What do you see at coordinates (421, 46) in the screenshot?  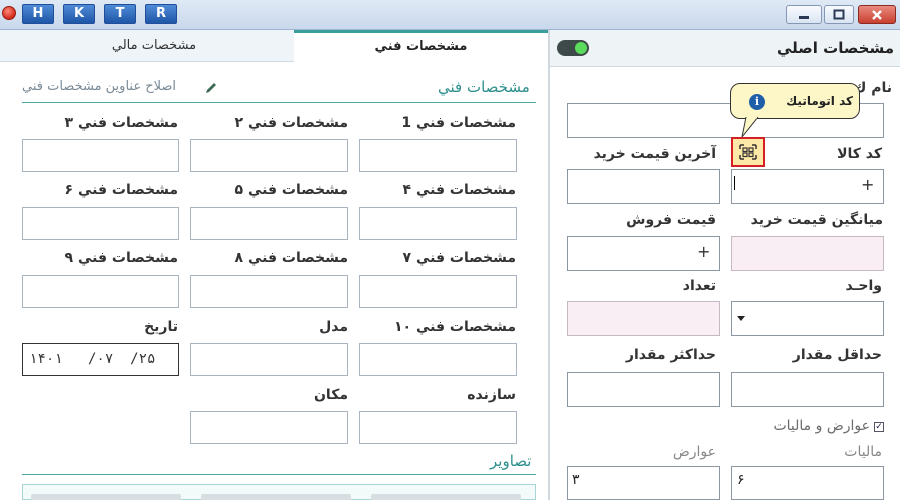 I see `tab-technical: مشخصات فني` at bounding box center [421, 46].